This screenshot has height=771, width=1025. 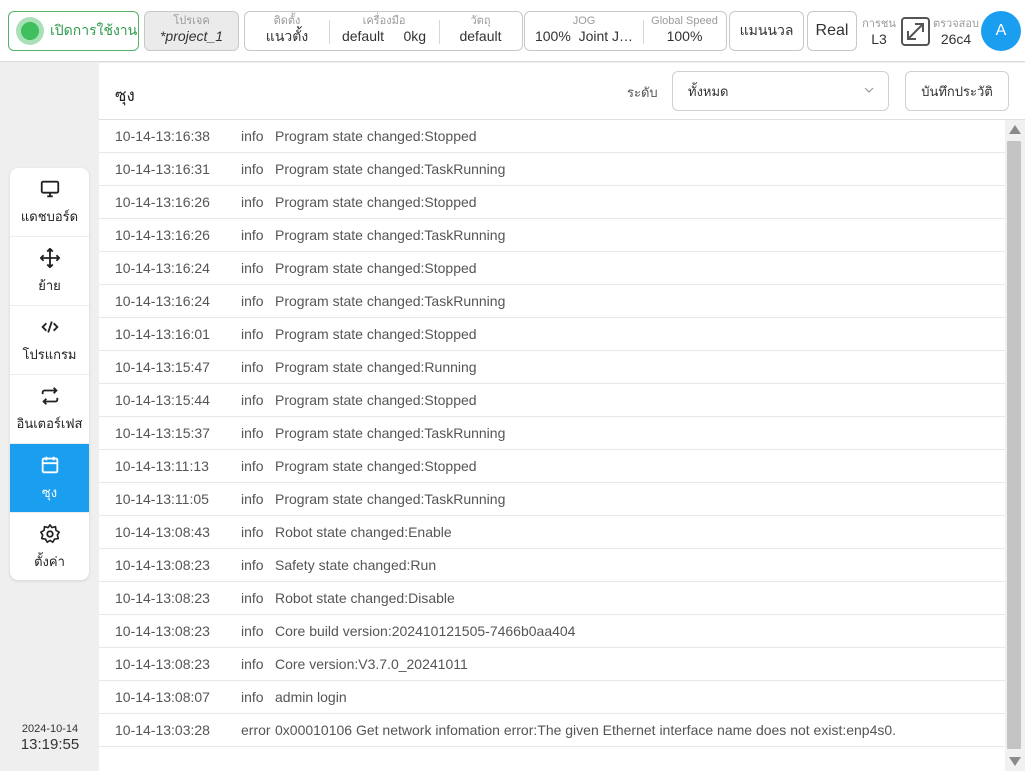 What do you see at coordinates (162, 400) in the screenshot?
I see `log-timestamp: 10-14-13:15:44` at bounding box center [162, 400].